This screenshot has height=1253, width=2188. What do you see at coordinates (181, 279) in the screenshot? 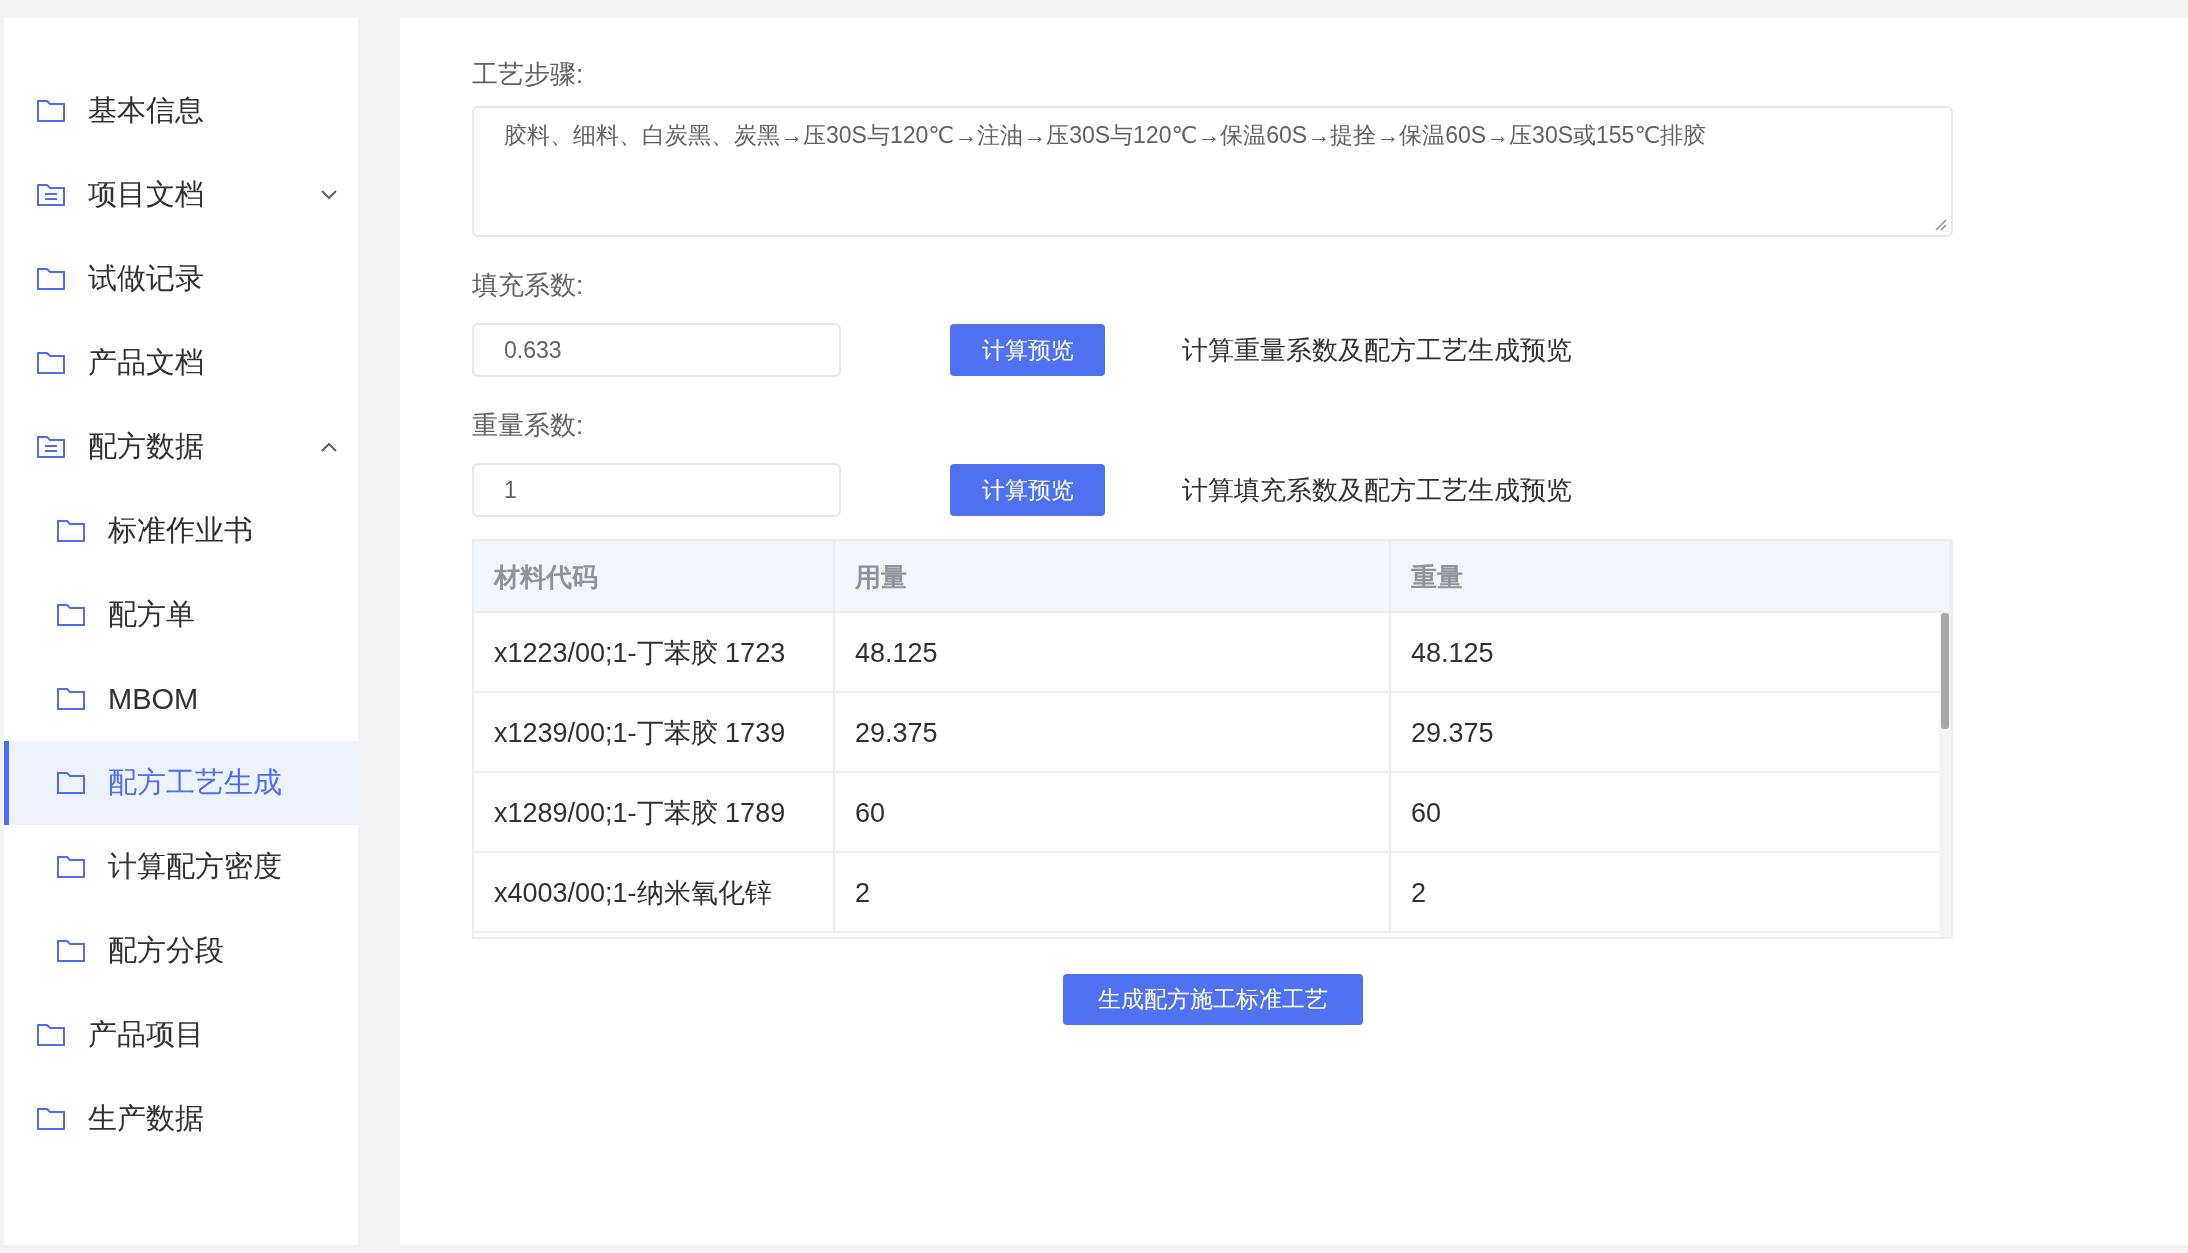
I see `sidebar-item: 试做记录` at bounding box center [181, 279].